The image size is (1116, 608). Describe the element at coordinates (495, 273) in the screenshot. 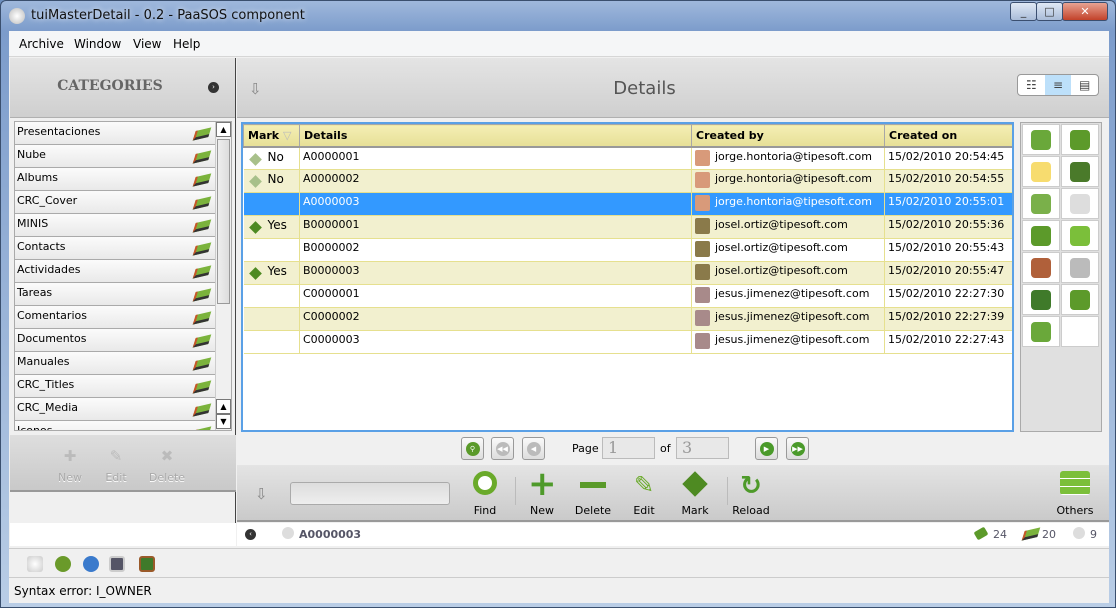

I see `cell-details: B0000003` at that location.